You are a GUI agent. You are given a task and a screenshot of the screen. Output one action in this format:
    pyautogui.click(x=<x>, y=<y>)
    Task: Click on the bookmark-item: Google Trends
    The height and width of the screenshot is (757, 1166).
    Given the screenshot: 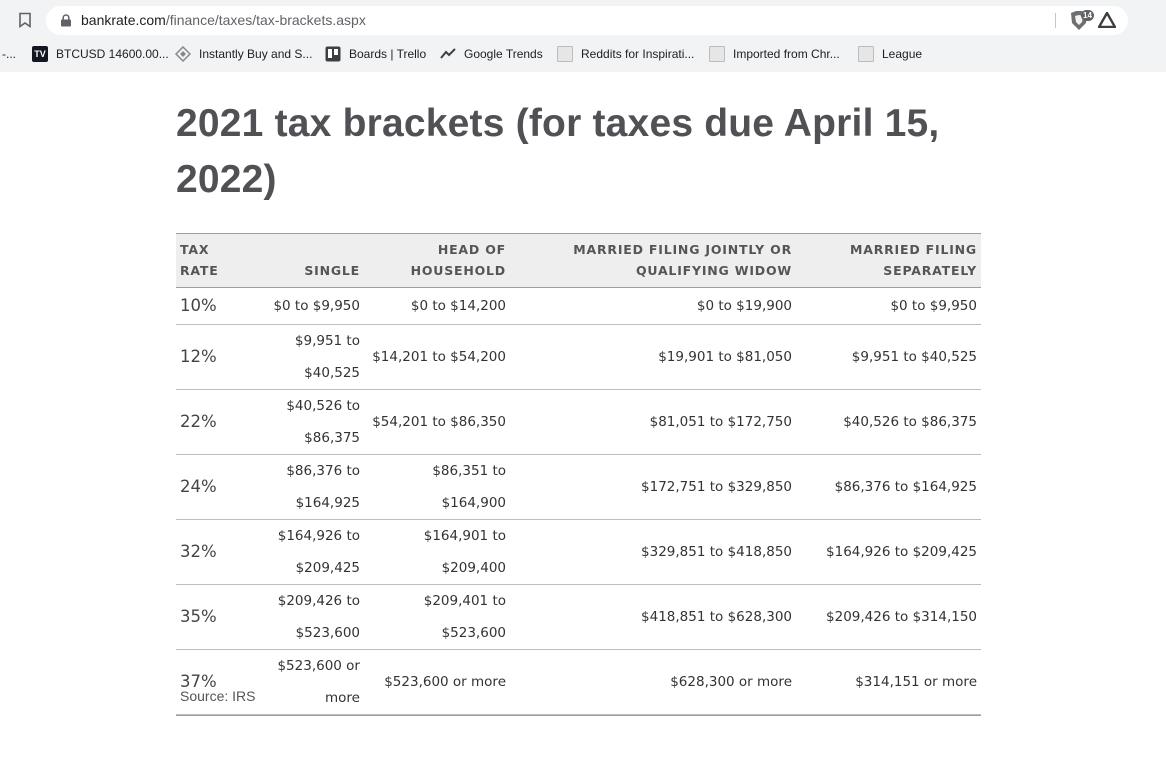 What is the action you would take?
    pyautogui.click(x=491, y=54)
    